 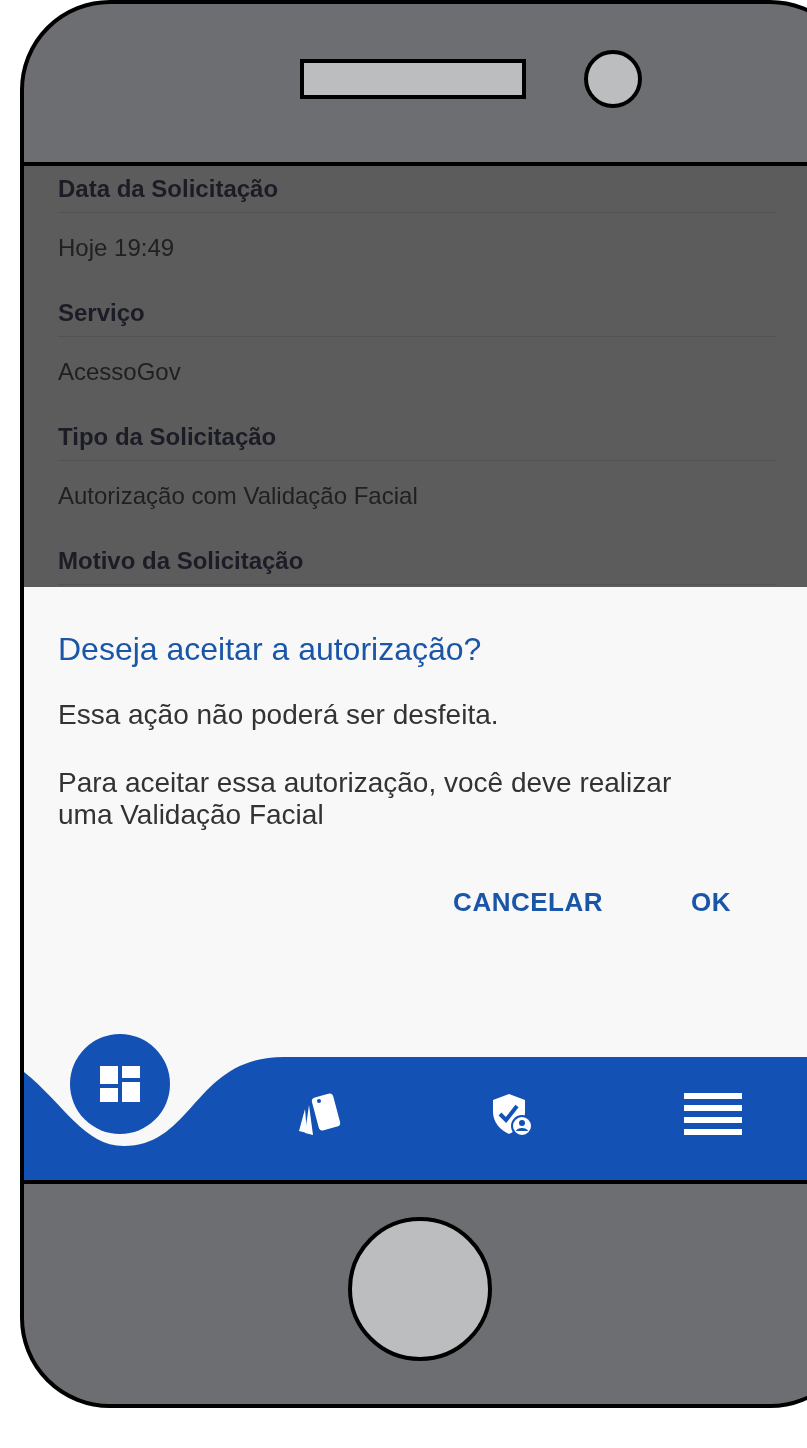 What do you see at coordinates (613, 79) in the screenshot?
I see `camera-lens` at bounding box center [613, 79].